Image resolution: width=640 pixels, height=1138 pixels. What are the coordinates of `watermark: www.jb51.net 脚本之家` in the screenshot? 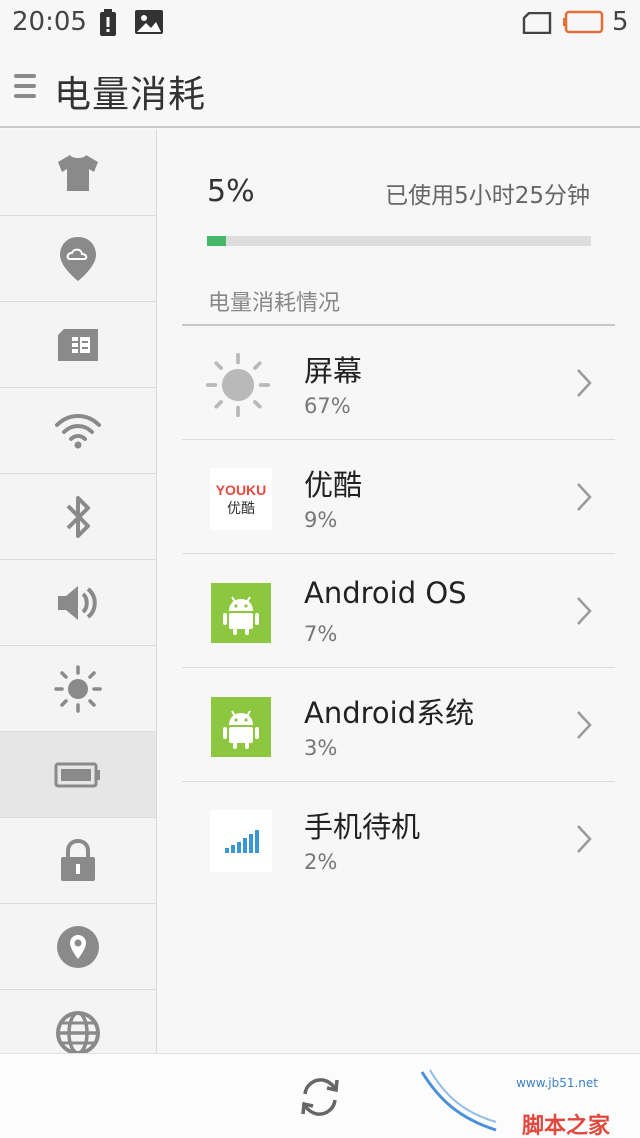 It's located at (523, 1103).